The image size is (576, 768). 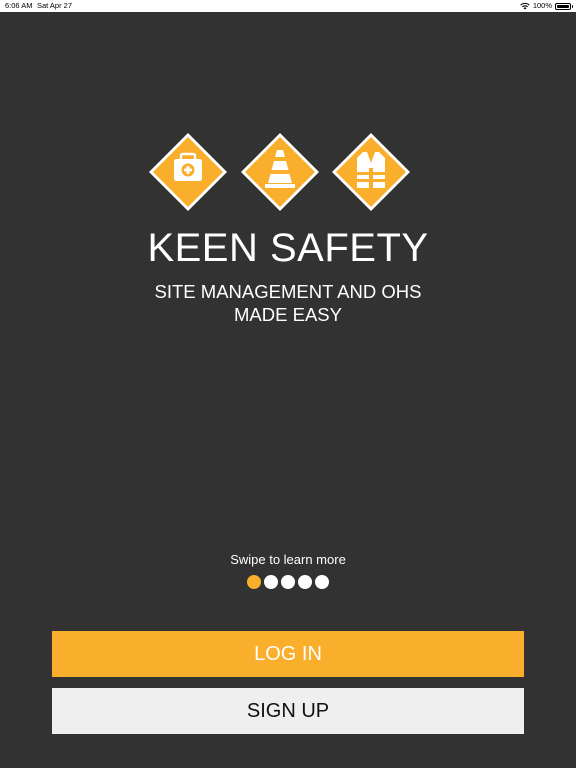 What do you see at coordinates (19, 5) in the screenshot?
I see `status-time: 6:06 AM` at bounding box center [19, 5].